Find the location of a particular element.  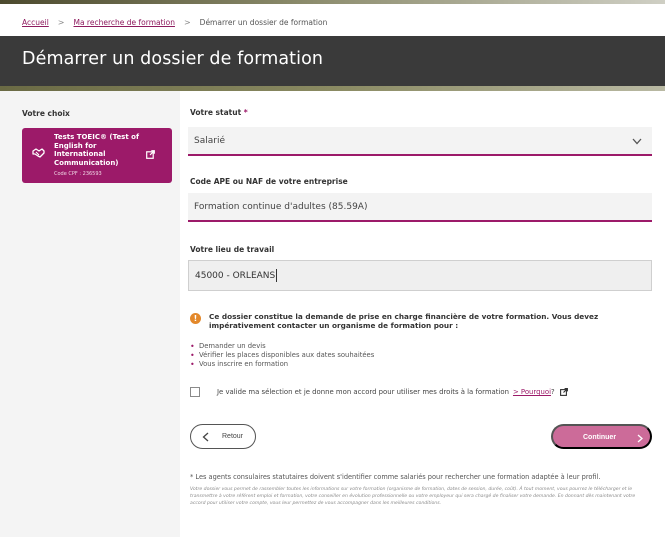

status-label: Votre statut * is located at coordinates (219, 112).